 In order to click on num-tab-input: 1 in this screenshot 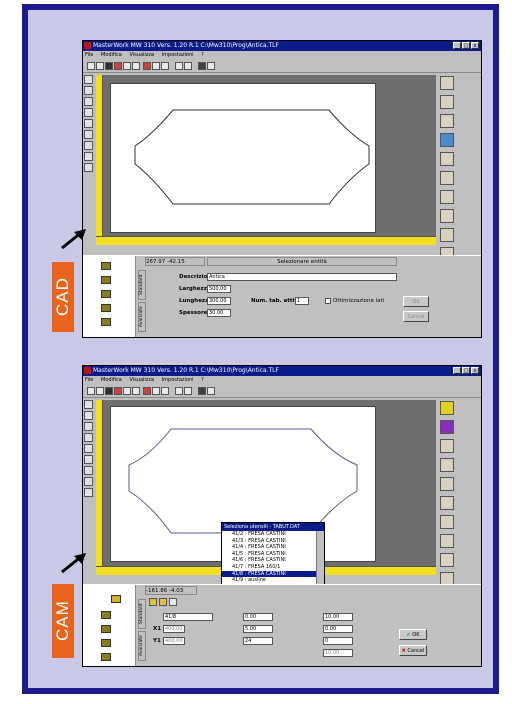, I will do `click(302, 301)`.